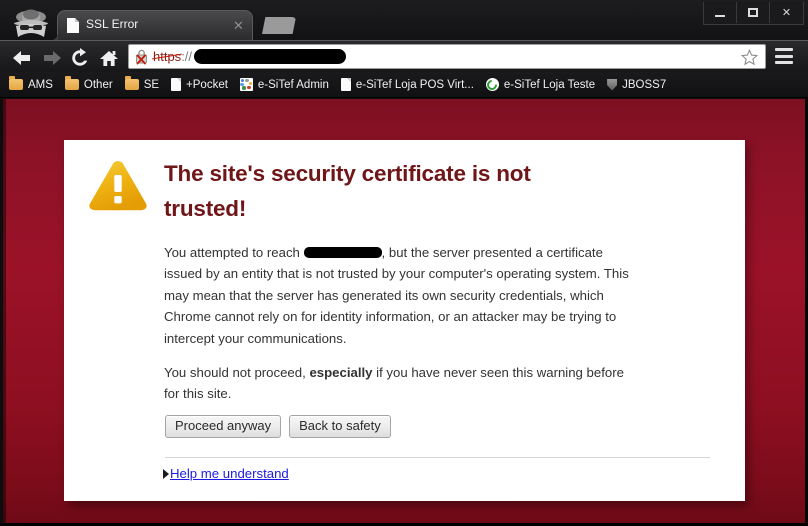  What do you see at coordinates (234, 252) in the screenshot?
I see `paragraph1-prefix: You attempted to reach` at bounding box center [234, 252].